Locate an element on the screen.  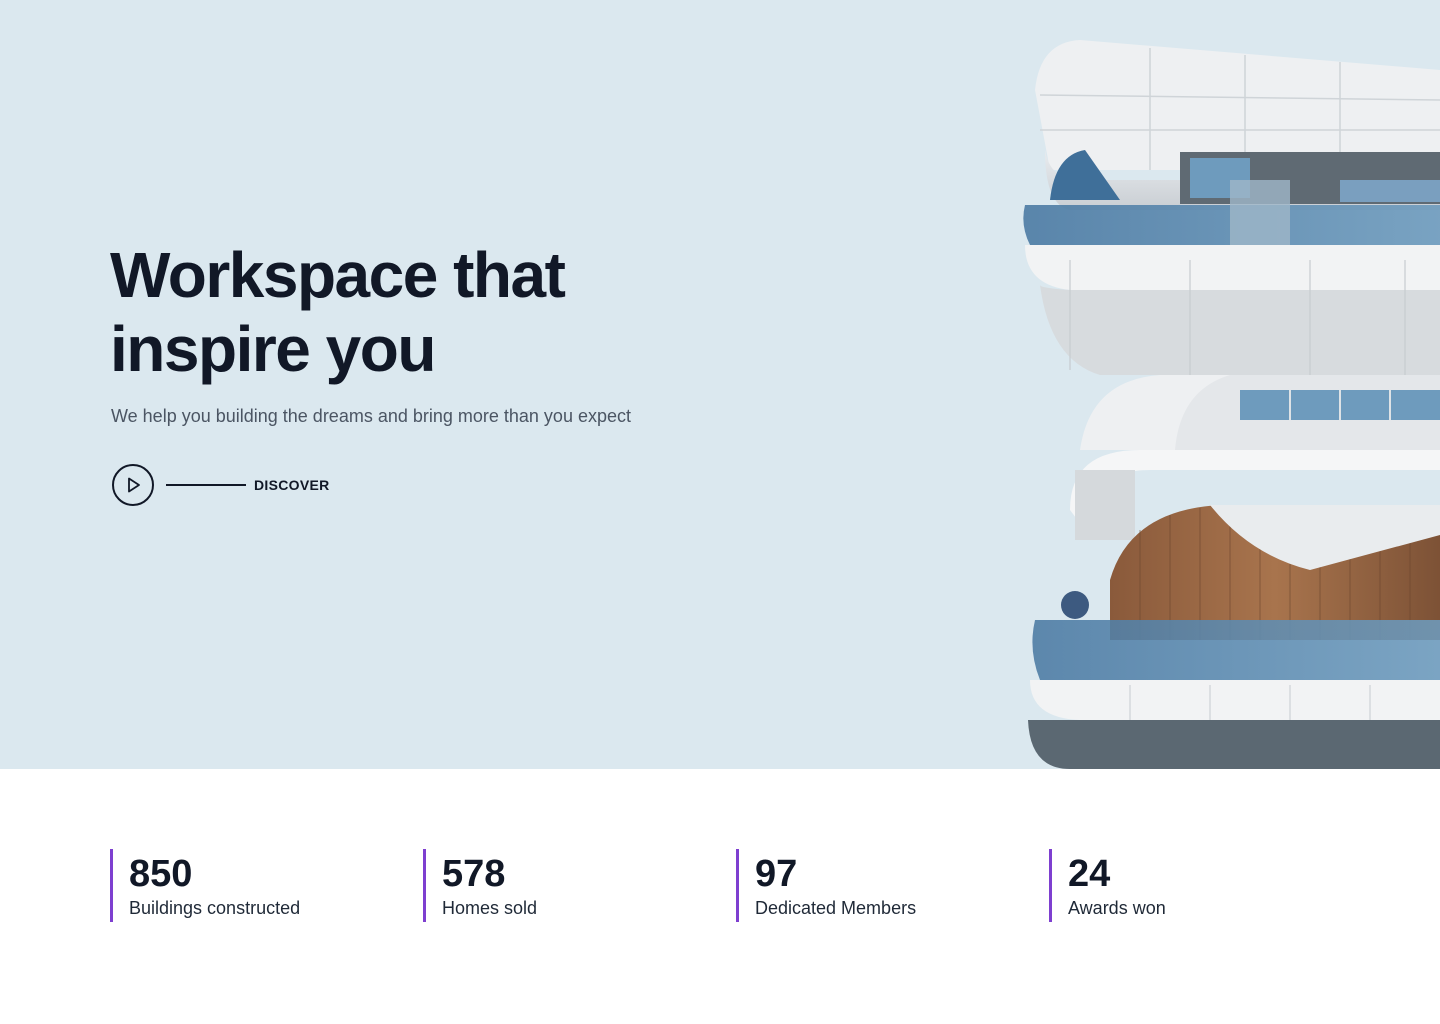
hero-title: Workspace that inspire you is located at coordinates (430, 312).